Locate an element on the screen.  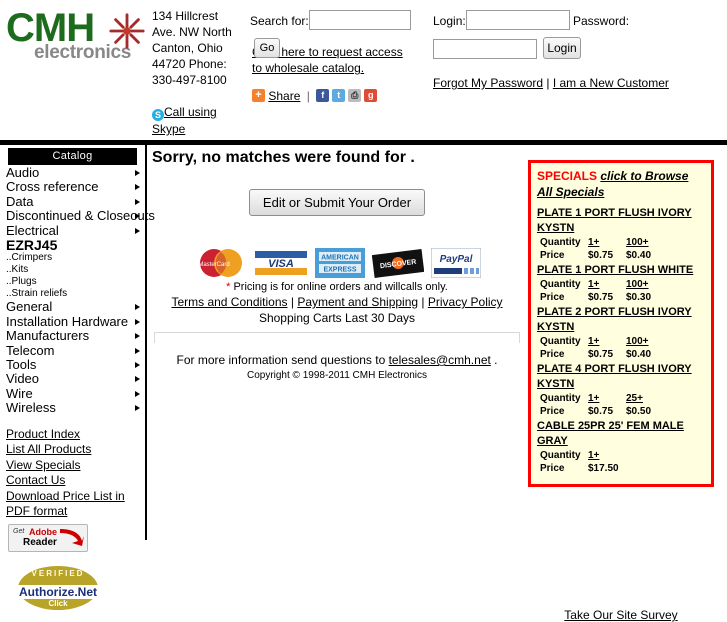
login-button: Login is located at coordinates (562, 48).